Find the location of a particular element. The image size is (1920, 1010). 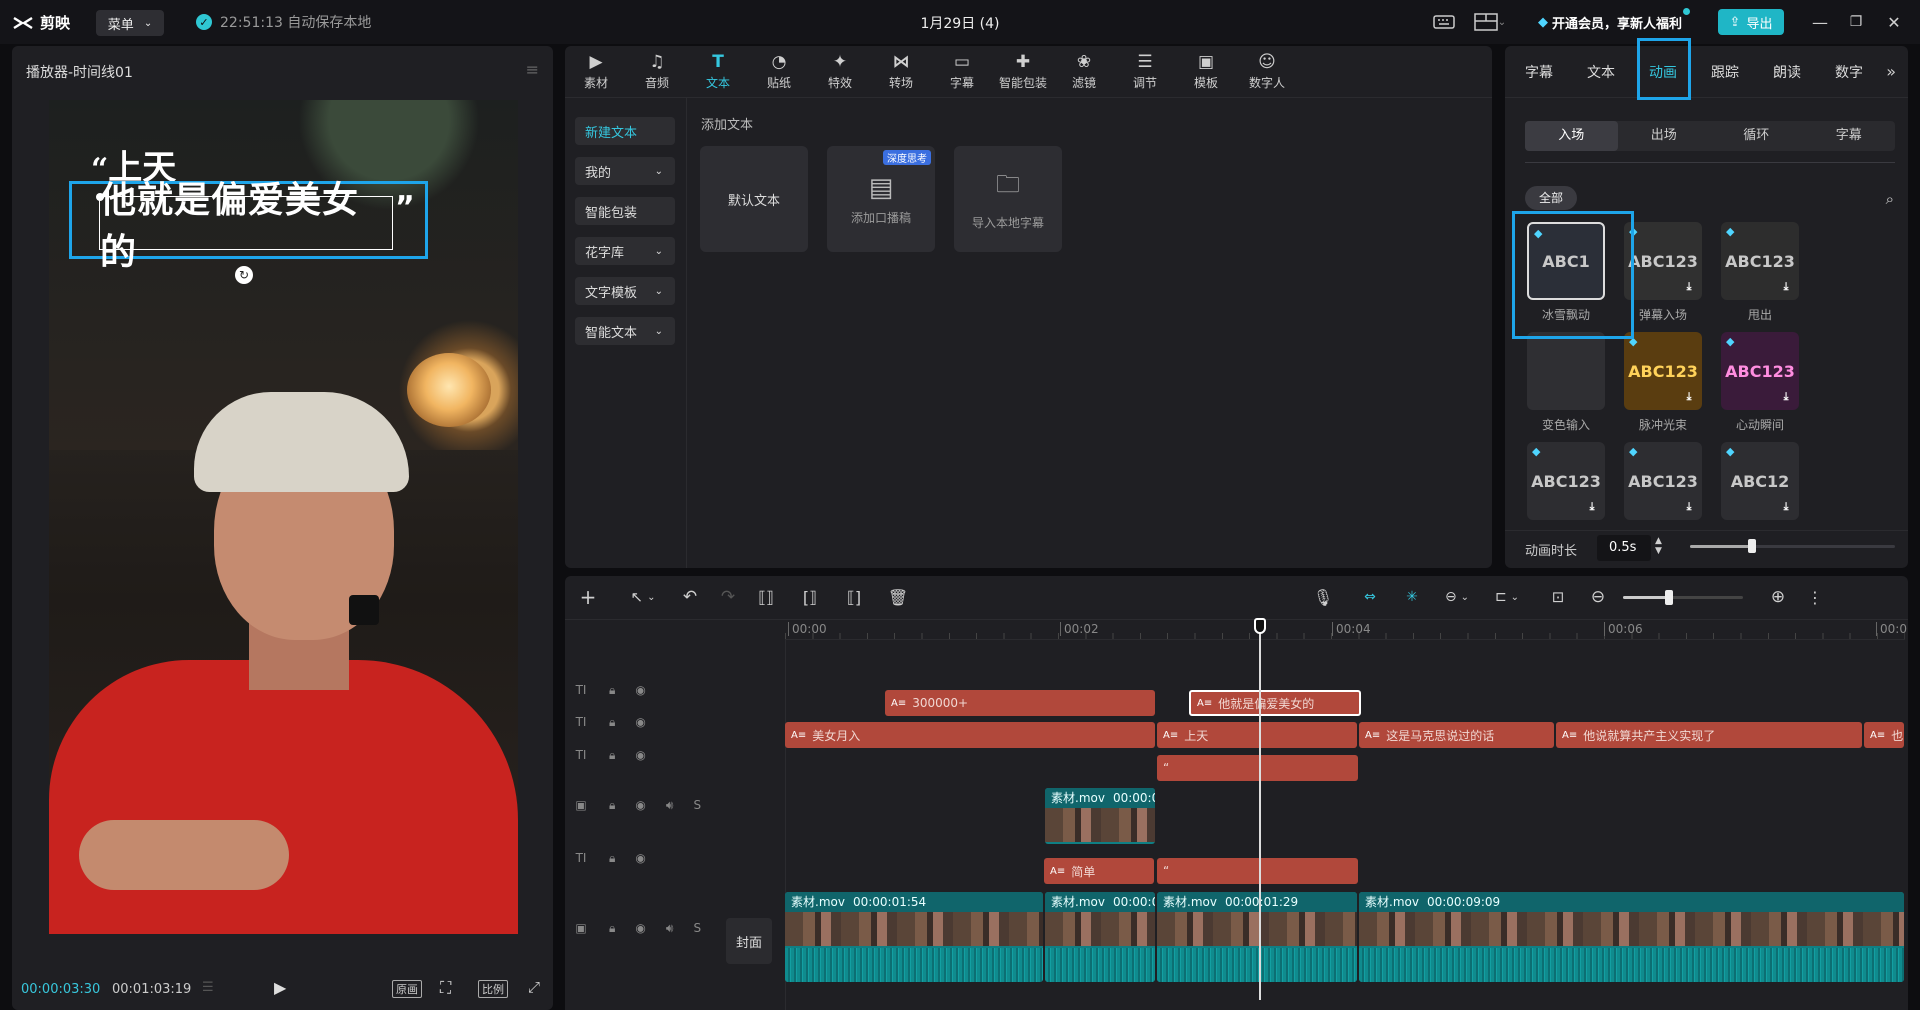

playhead-handle is located at coordinates (1260, 626).